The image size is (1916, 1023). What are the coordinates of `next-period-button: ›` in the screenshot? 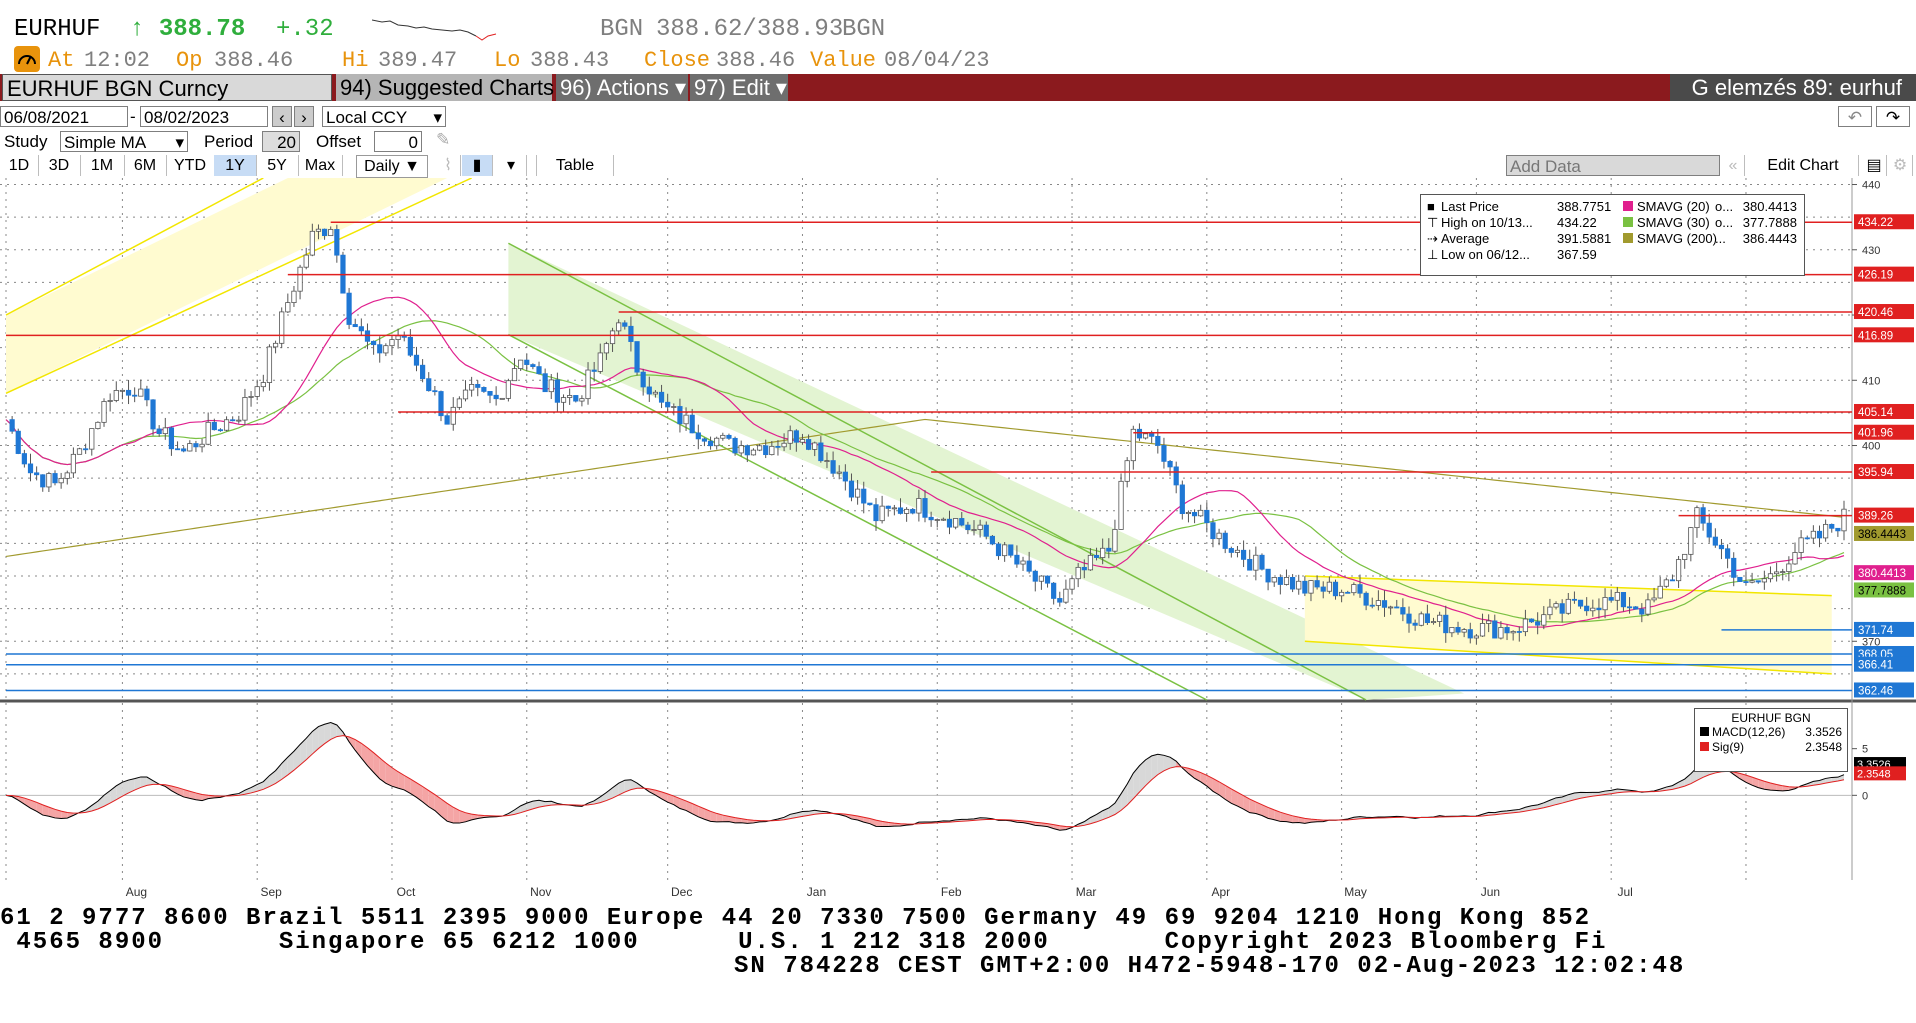 It's located at (304, 116).